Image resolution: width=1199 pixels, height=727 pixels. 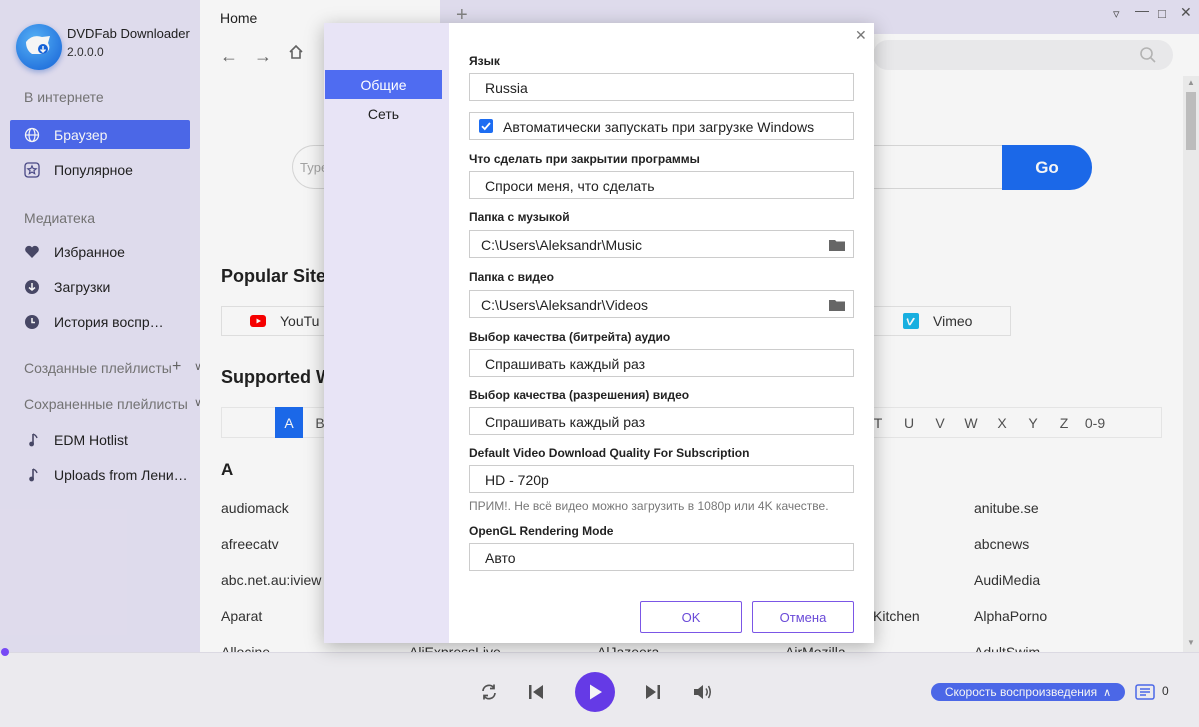 I want to click on subscription-quality-select: HD - 720p, so click(x=661, y=479).